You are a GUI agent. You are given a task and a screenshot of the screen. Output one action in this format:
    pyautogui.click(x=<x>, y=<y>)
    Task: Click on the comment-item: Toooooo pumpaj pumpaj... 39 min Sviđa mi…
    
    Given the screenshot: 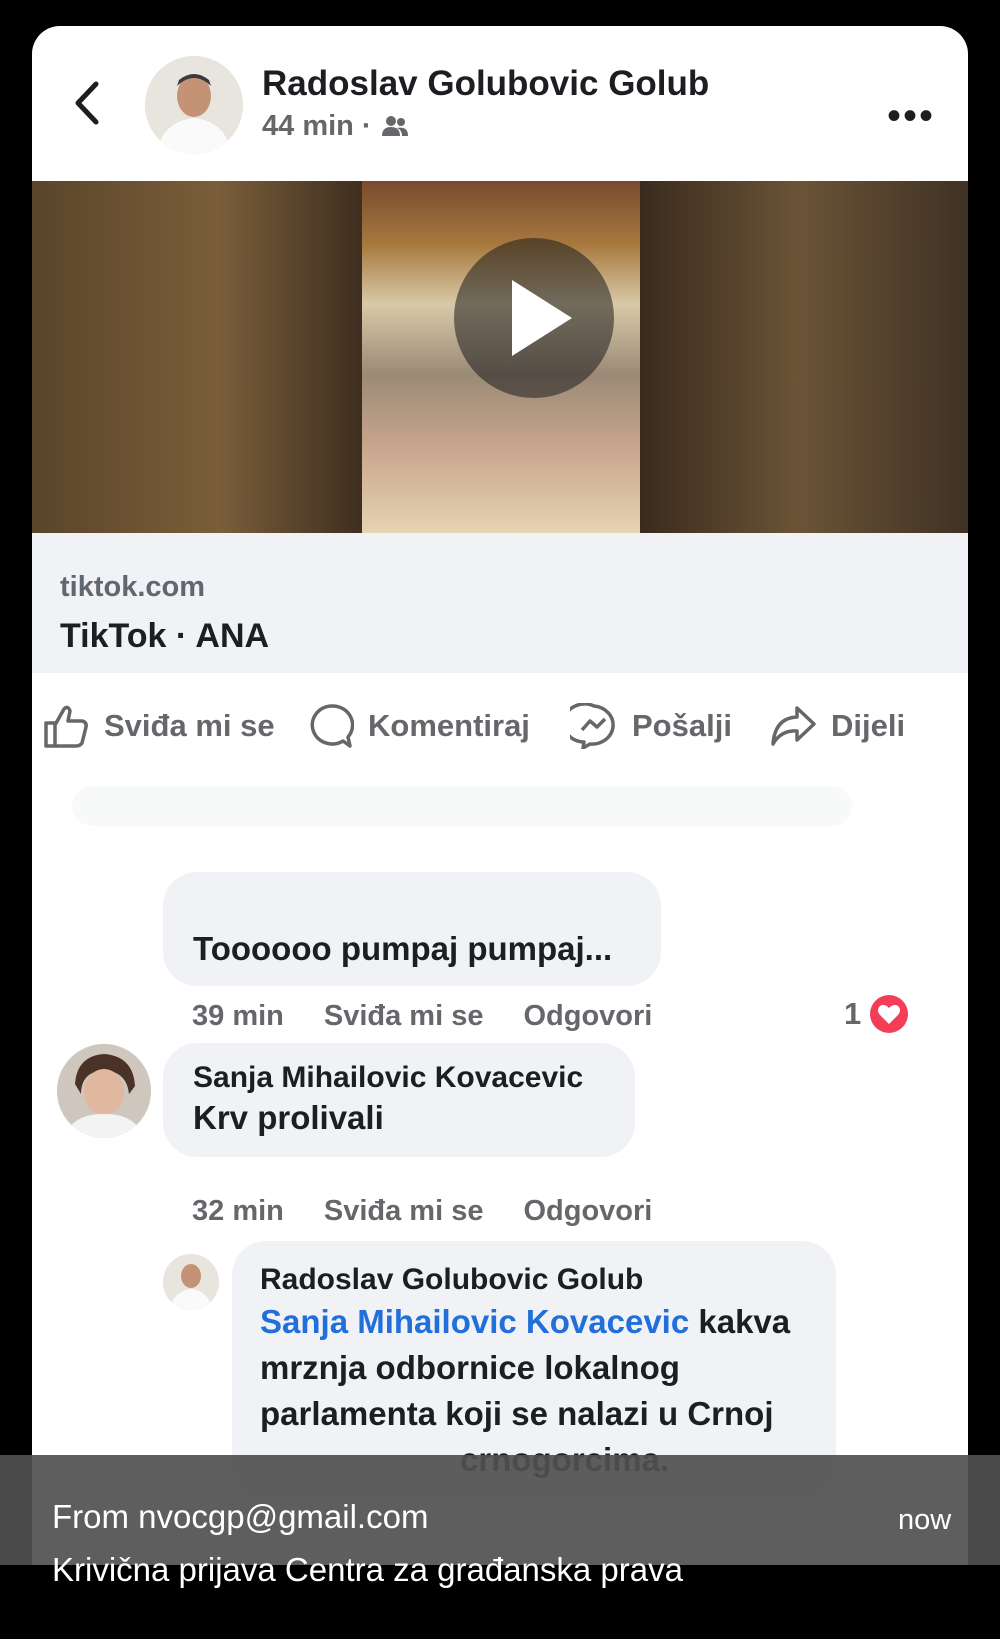 What is the action you would take?
    pyautogui.click(x=500, y=939)
    